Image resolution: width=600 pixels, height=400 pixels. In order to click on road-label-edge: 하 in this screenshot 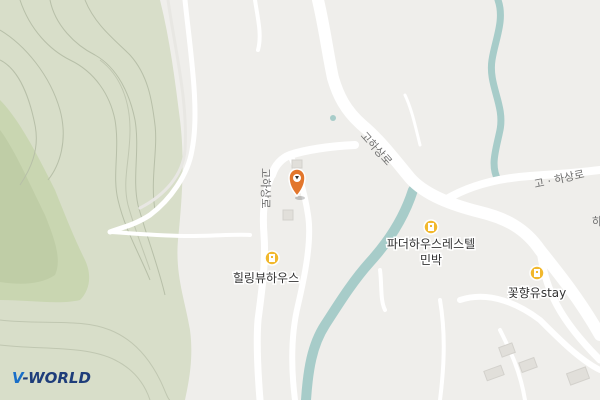, I will do `click(596, 221)`.